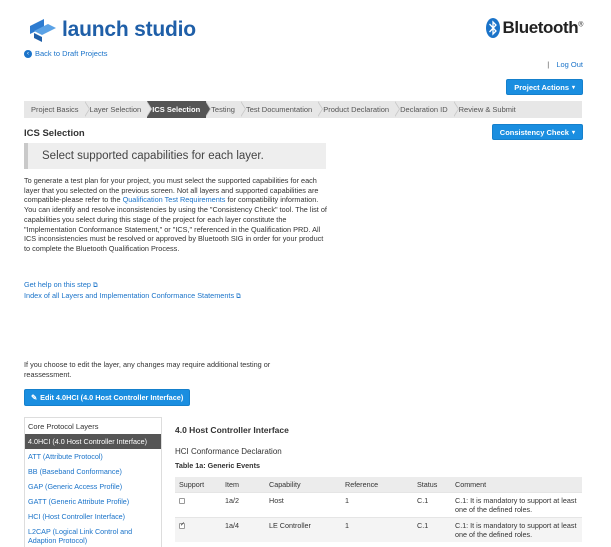  What do you see at coordinates (179, 109) in the screenshot?
I see `step-ics-selection: ICS Selection` at bounding box center [179, 109].